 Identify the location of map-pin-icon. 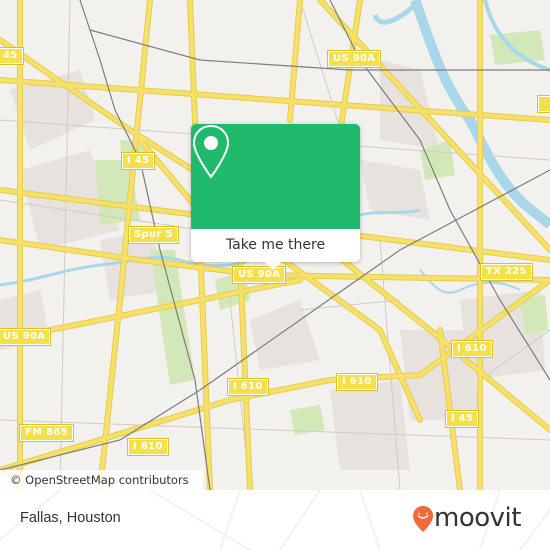
(211, 151).